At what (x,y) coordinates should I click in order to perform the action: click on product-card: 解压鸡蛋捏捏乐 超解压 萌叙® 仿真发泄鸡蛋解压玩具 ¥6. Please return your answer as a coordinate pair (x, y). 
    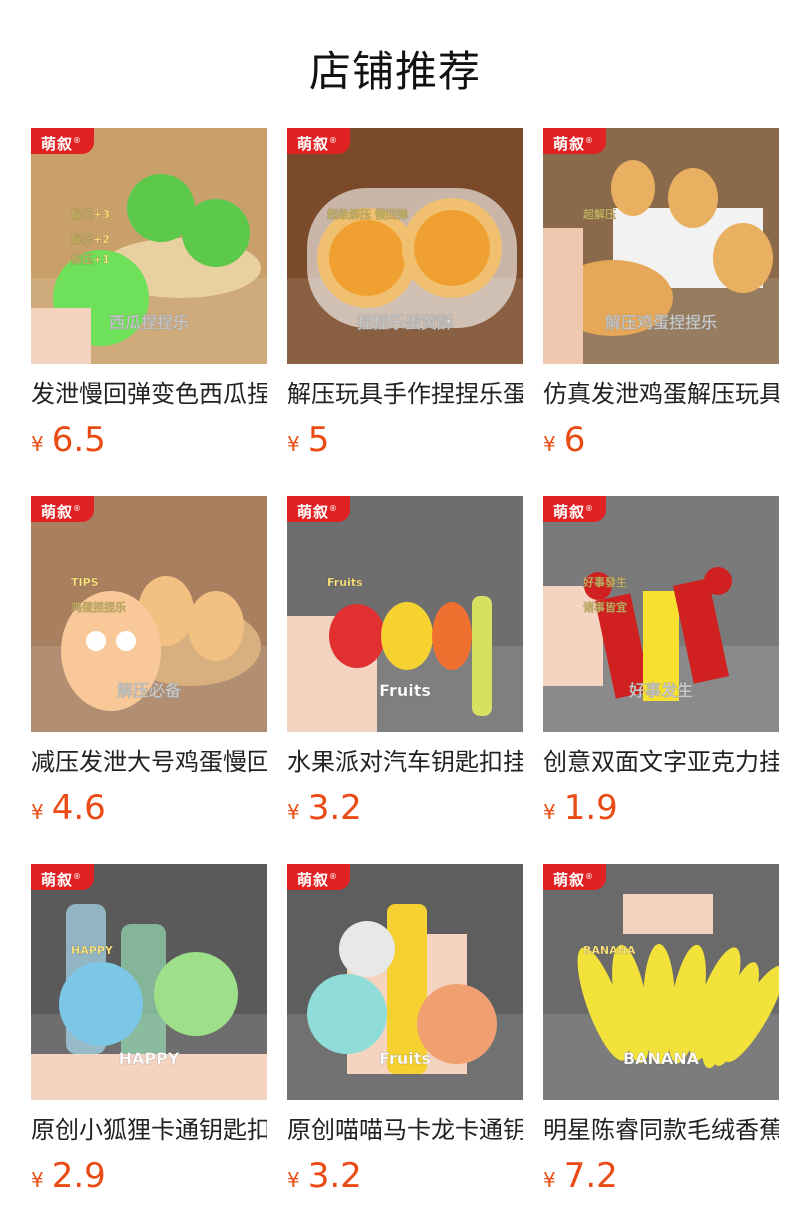
    Looking at the image, I should click on (661, 294).